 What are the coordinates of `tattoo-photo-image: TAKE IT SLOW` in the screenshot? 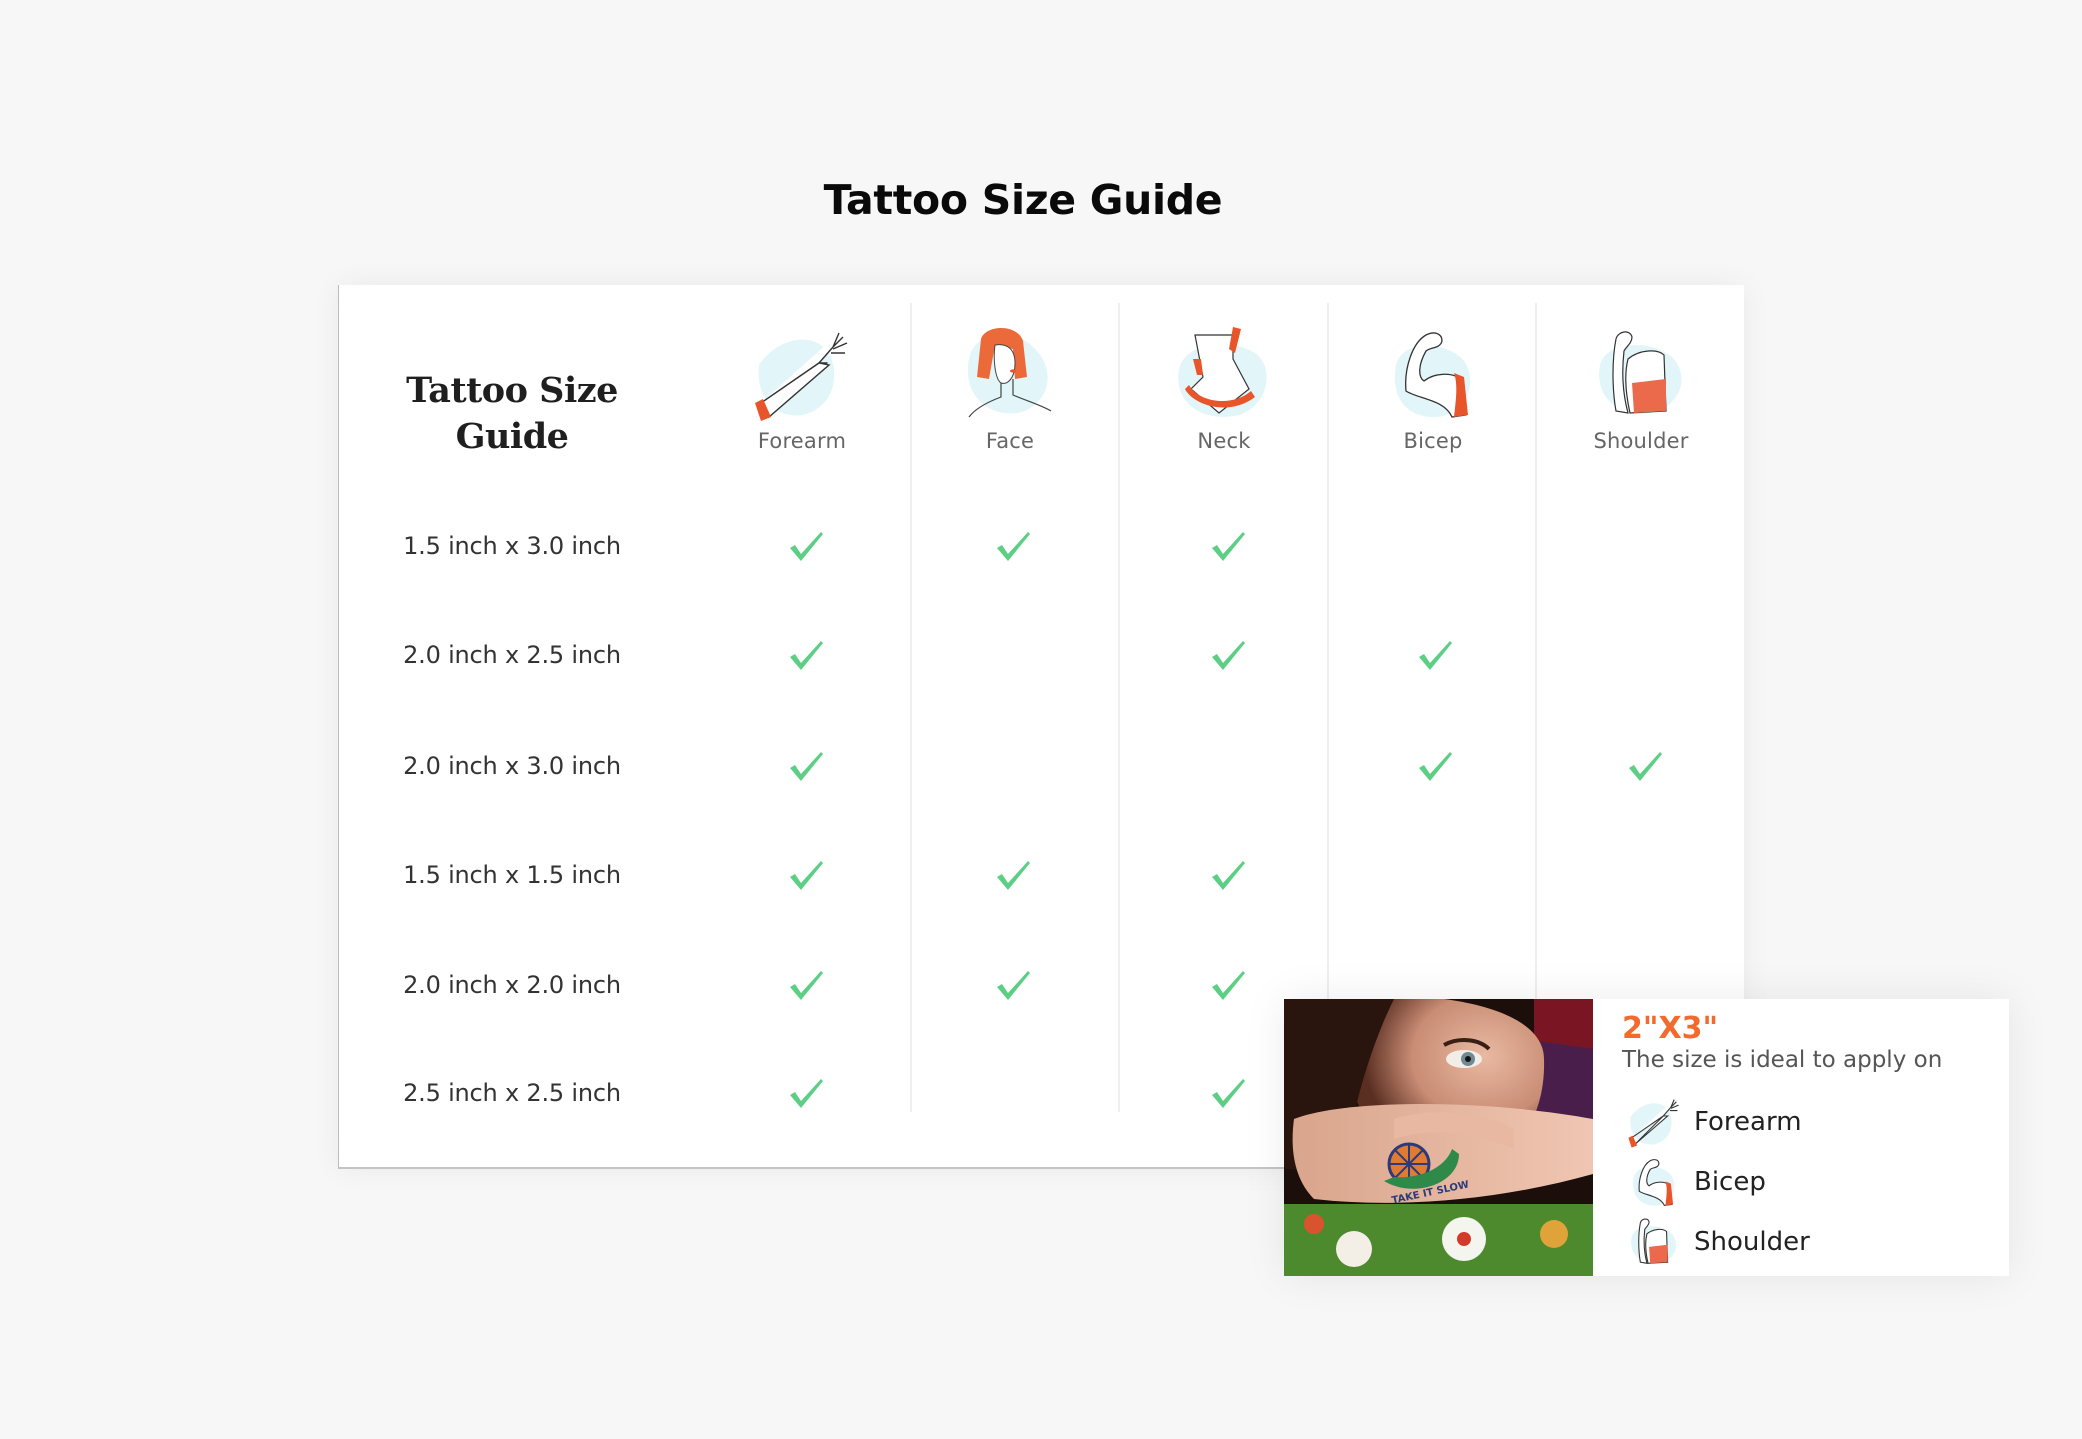 It's located at (1438, 1137).